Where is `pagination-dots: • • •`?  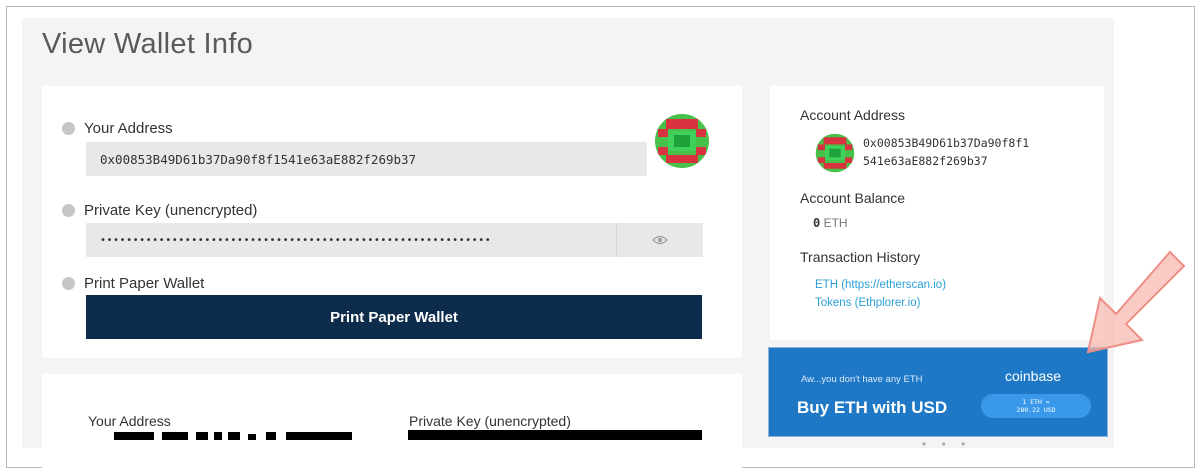
pagination-dots: • • • is located at coordinates (947, 444).